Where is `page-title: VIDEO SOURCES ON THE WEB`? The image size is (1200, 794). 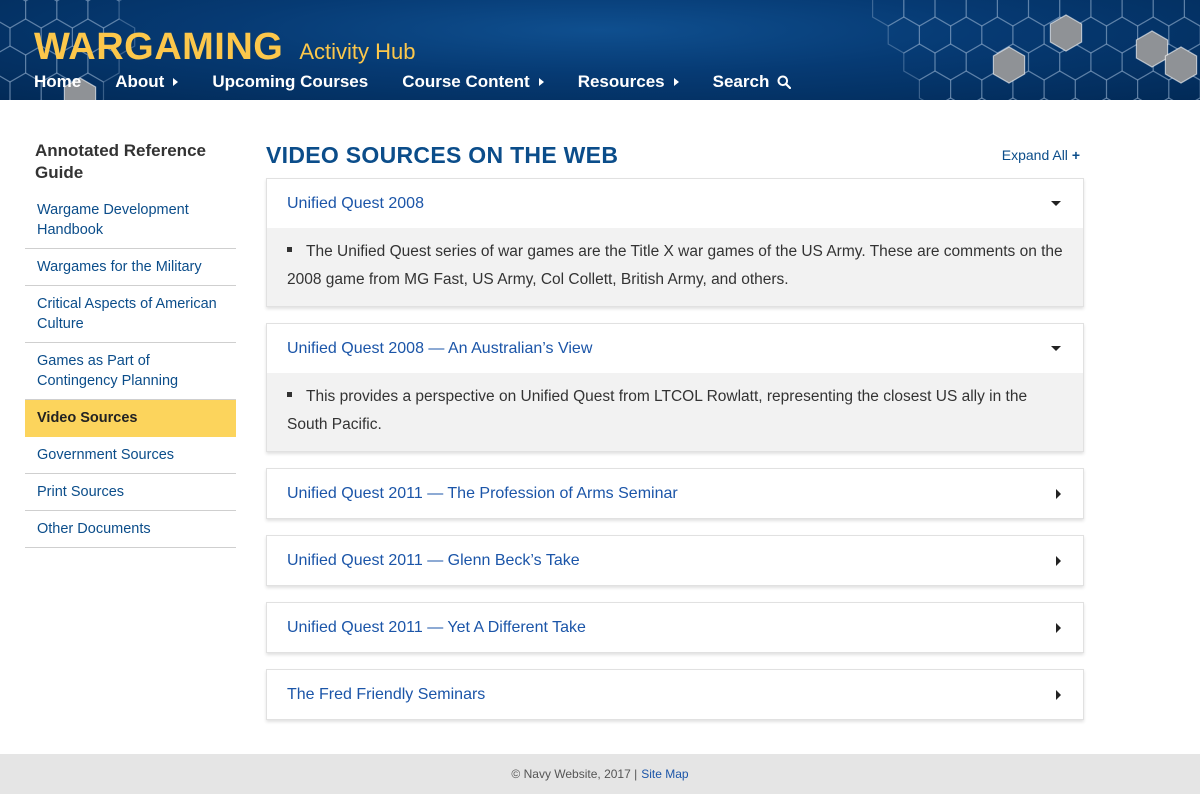
page-title: VIDEO SOURCES ON THE WEB is located at coordinates (442, 155).